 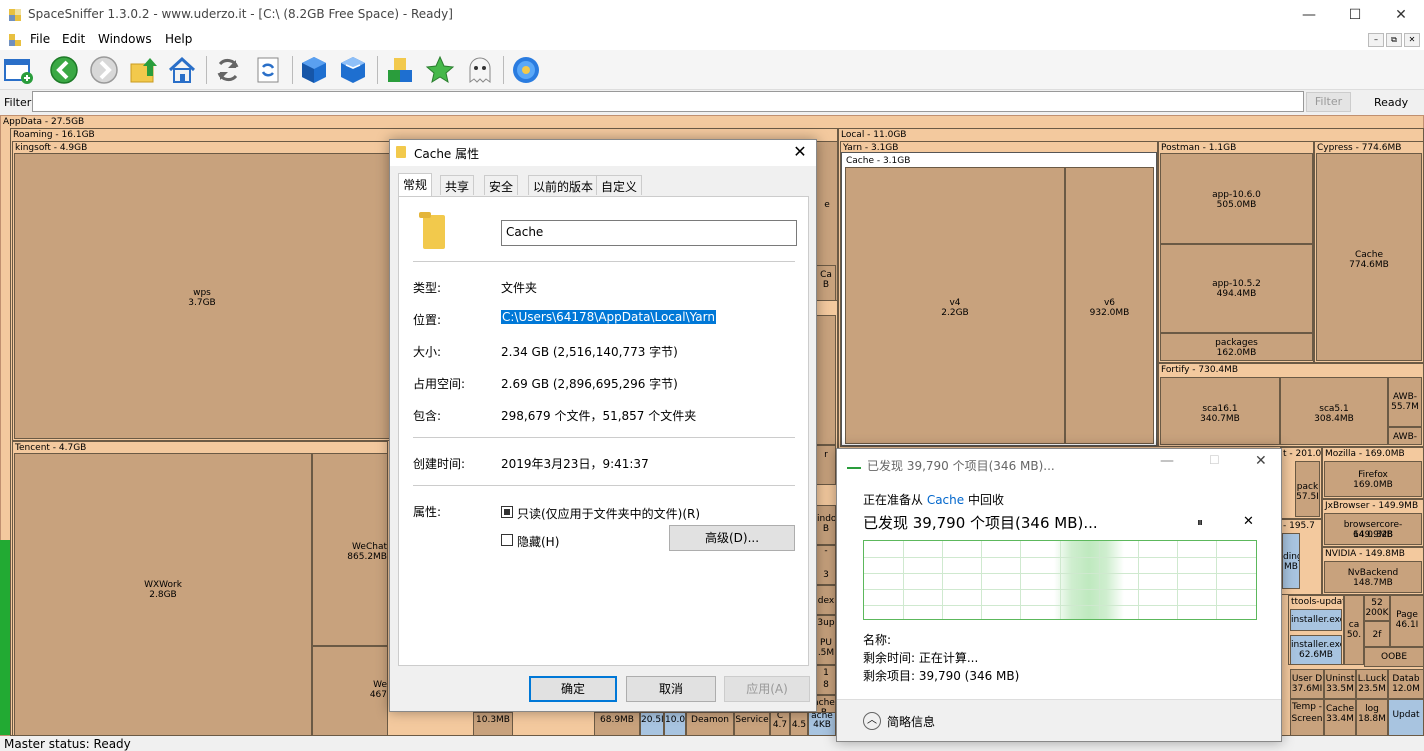 What do you see at coordinates (619, 185) in the screenshot?
I see `tab-customize: 自定义` at bounding box center [619, 185].